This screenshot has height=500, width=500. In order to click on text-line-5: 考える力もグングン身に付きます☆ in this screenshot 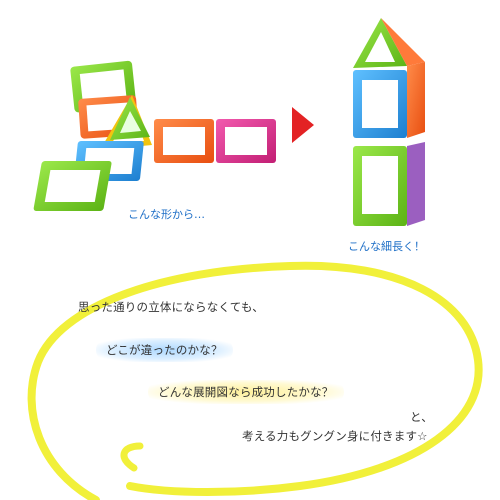, I will do `click(335, 436)`.